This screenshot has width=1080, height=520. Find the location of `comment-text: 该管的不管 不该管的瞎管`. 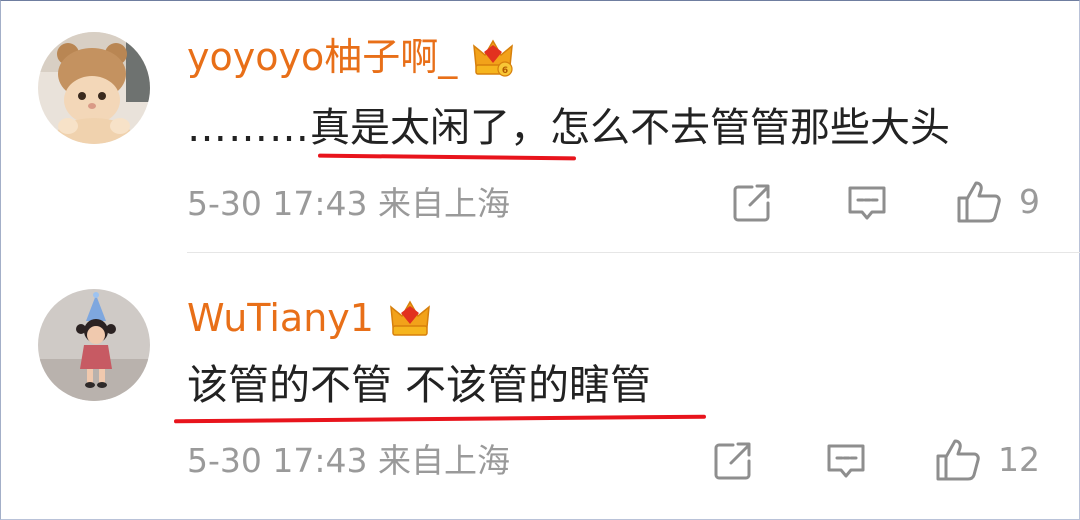

comment-text: 该管的不管 不该管的瞎管 is located at coordinates (419, 385).